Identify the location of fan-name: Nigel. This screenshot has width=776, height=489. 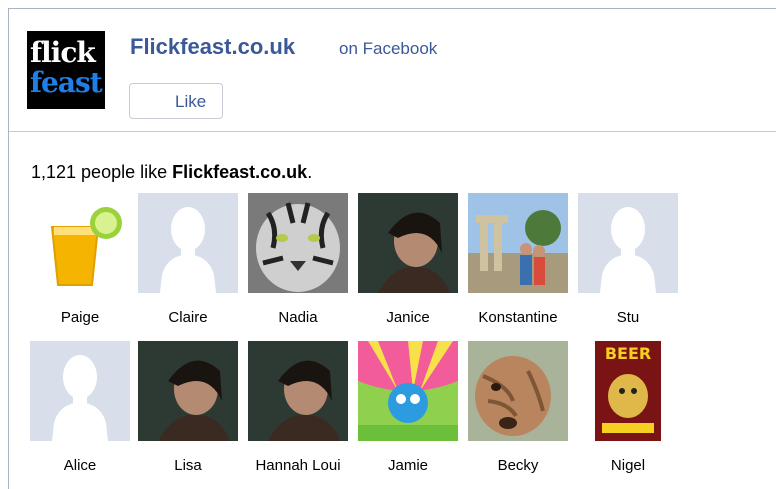
(628, 465).